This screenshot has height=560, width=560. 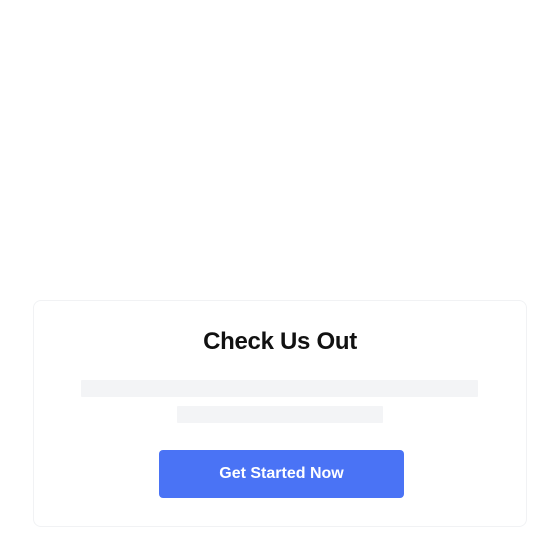 What do you see at coordinates (280, 341) in the screenshot?
I see `card-title: Check Us Out` at bounding box center [280, 341].